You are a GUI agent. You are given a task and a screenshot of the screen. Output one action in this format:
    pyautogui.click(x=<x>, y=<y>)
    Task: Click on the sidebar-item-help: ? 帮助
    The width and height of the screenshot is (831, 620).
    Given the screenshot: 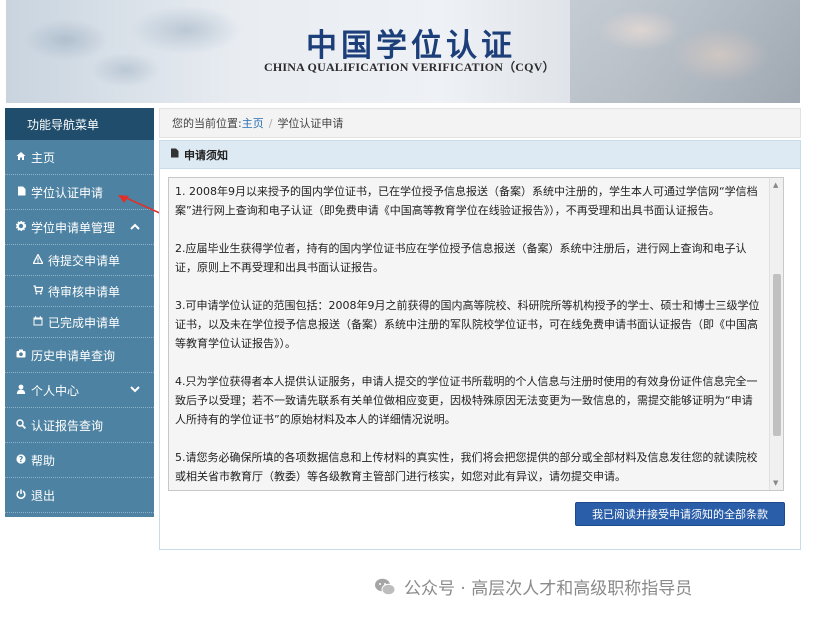 What is the action you would take?
    pyautogui.click(x=79, y=460)
    